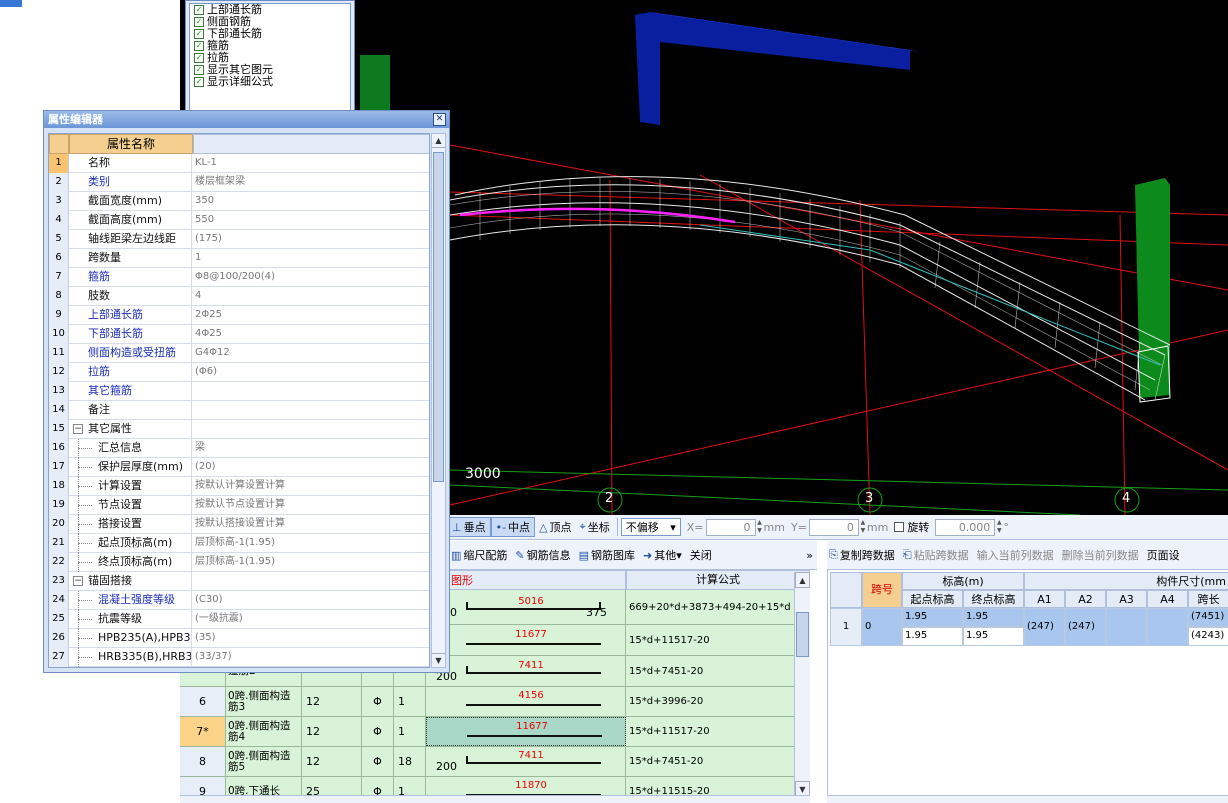 This screenshot has width=1228, height=803. I want to click on formula-cell: 15*d+11517-20, so click(718, 731).